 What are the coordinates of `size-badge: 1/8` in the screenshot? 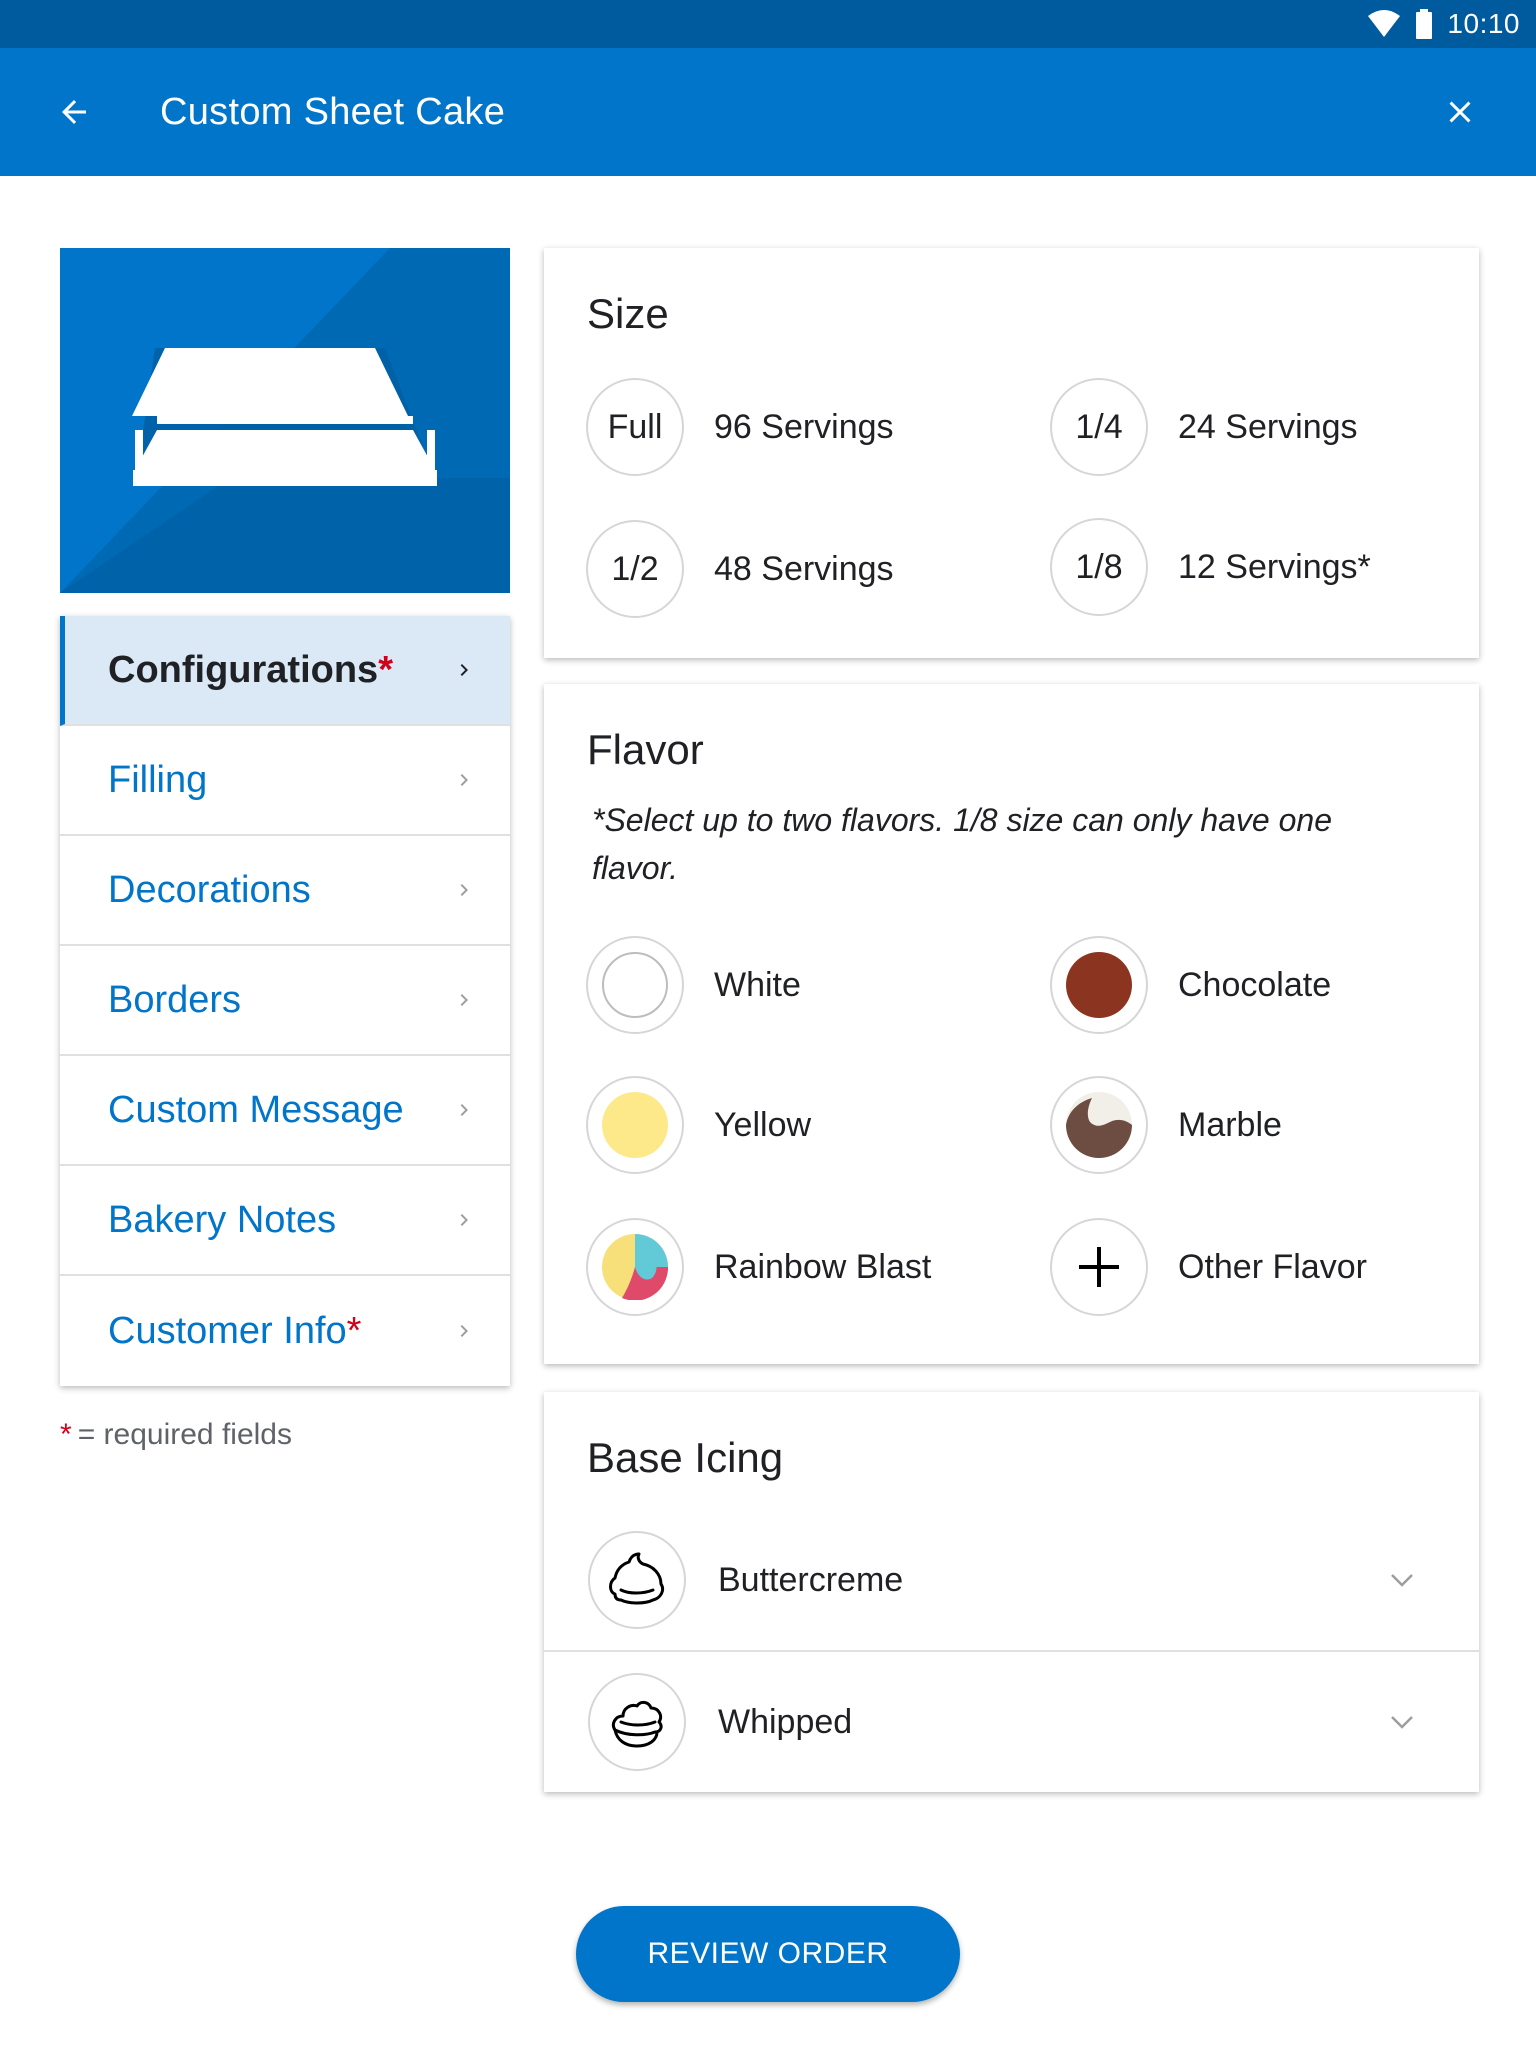 It's located at (1099, 567).